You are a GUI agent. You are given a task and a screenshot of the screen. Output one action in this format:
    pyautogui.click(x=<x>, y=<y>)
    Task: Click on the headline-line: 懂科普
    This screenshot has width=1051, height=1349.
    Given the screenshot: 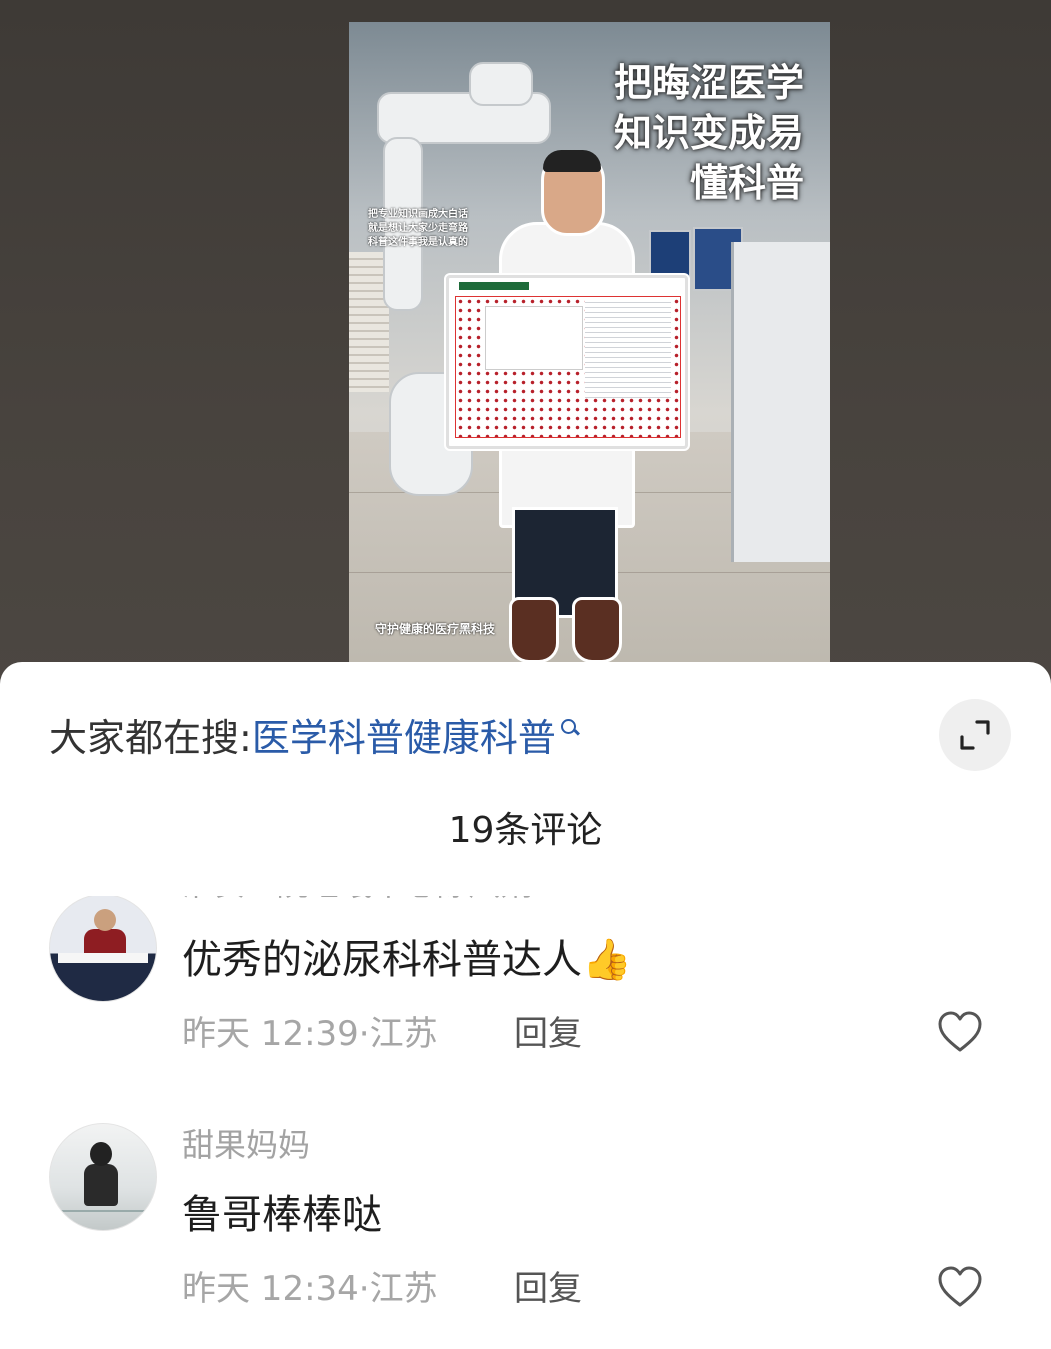 What is the action you would take?
    pyautogui.click(x=746, y=183)
    